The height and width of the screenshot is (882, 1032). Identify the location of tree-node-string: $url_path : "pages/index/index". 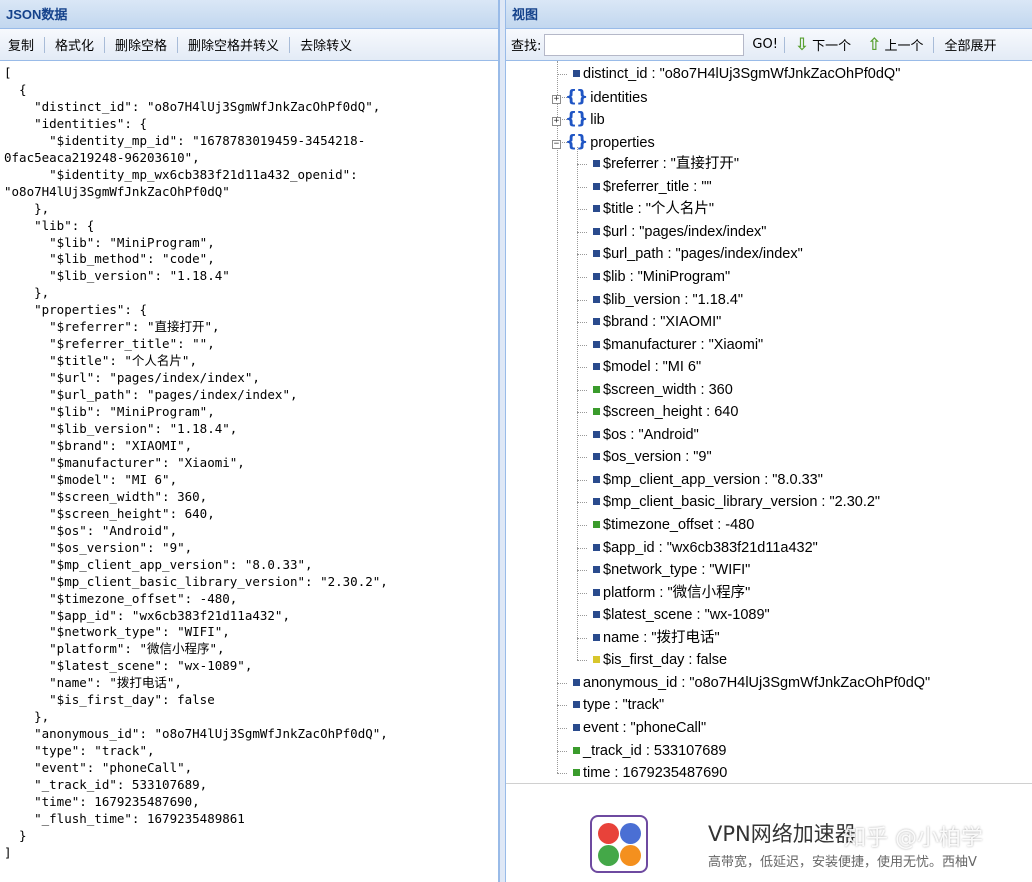
(697, 254).